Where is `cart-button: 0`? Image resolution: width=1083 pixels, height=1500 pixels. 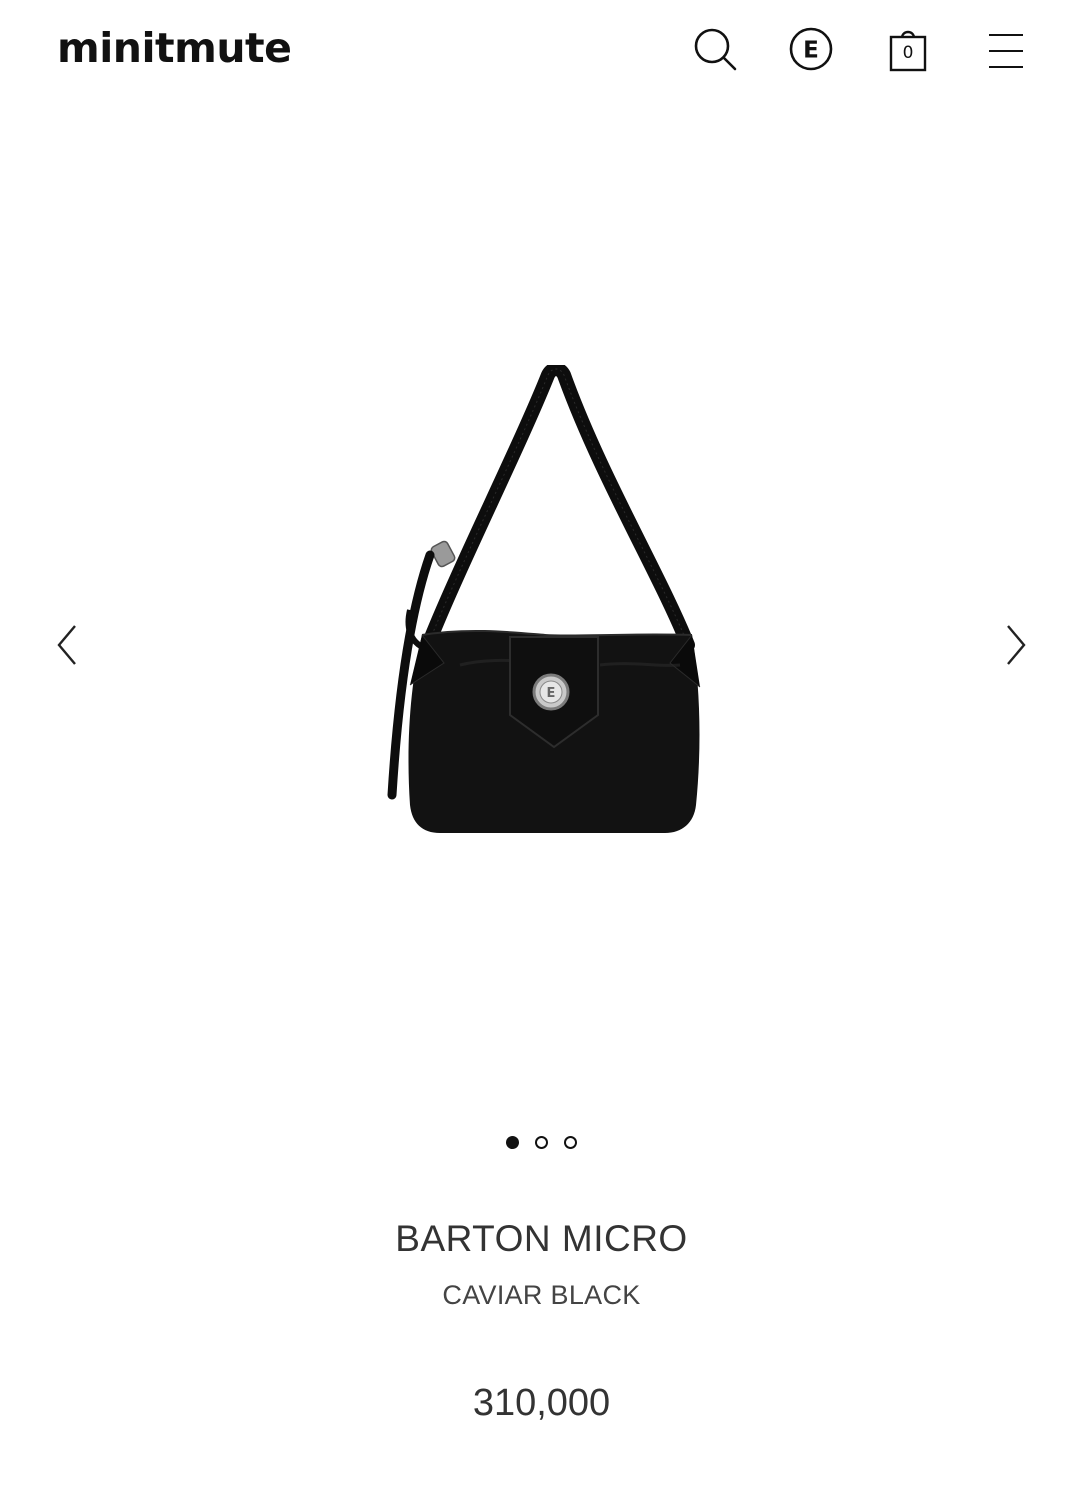
cart-button: 0 is located at coordinates (908, 49).